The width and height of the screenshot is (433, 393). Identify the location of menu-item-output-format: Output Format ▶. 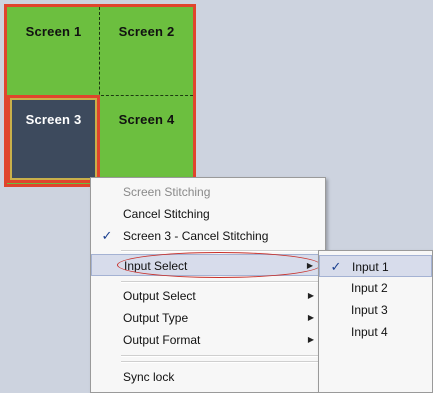
(208, 340).